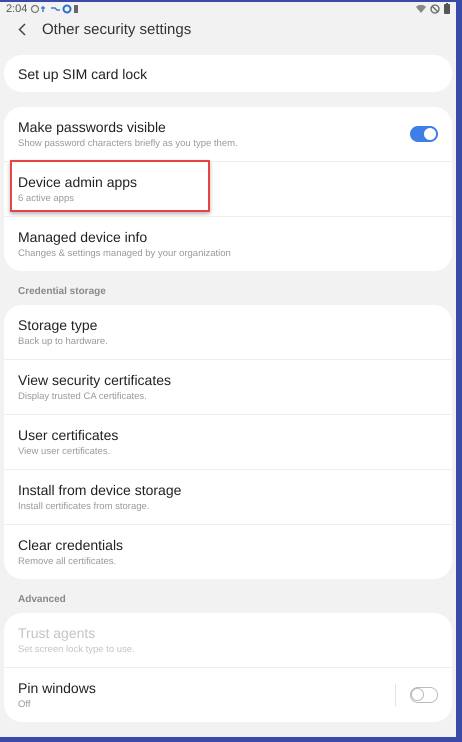  What do you see at coordinates (62, 292) in the screenshot?
I see `section-header: Credential storage` at bounding box center [62, 292].